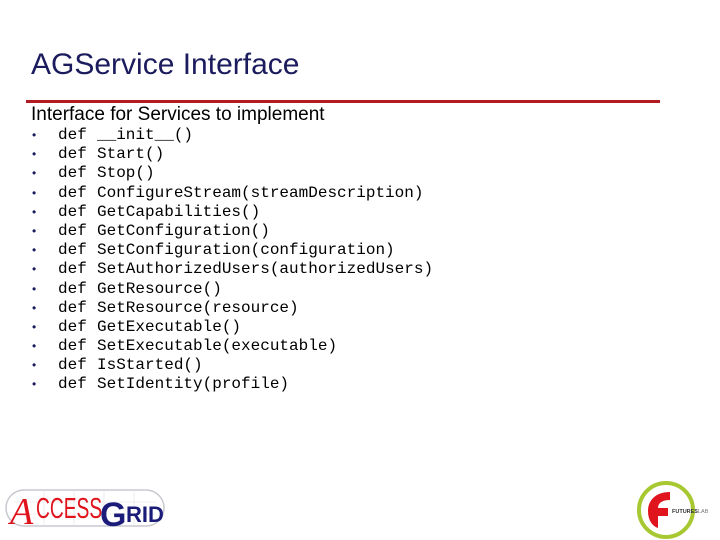 Image resolution: width=720 pixels, height=540 pixels. Describe the element at coordinates (159, 288) in the screenshot. I see `method-signature: GetResource()` at that location.